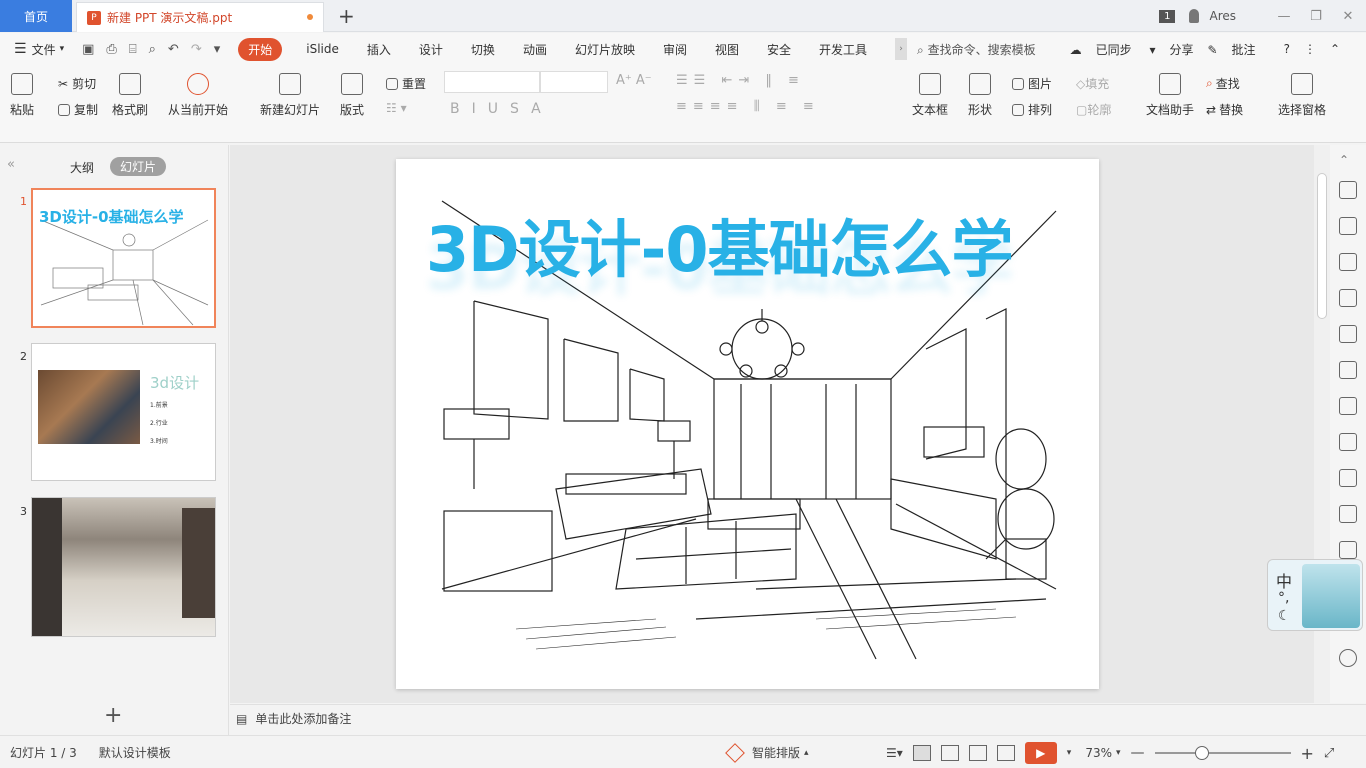 The image size is (1366, 768). I want to click on comment-button: ✎ 批注, so click(1238, 49).